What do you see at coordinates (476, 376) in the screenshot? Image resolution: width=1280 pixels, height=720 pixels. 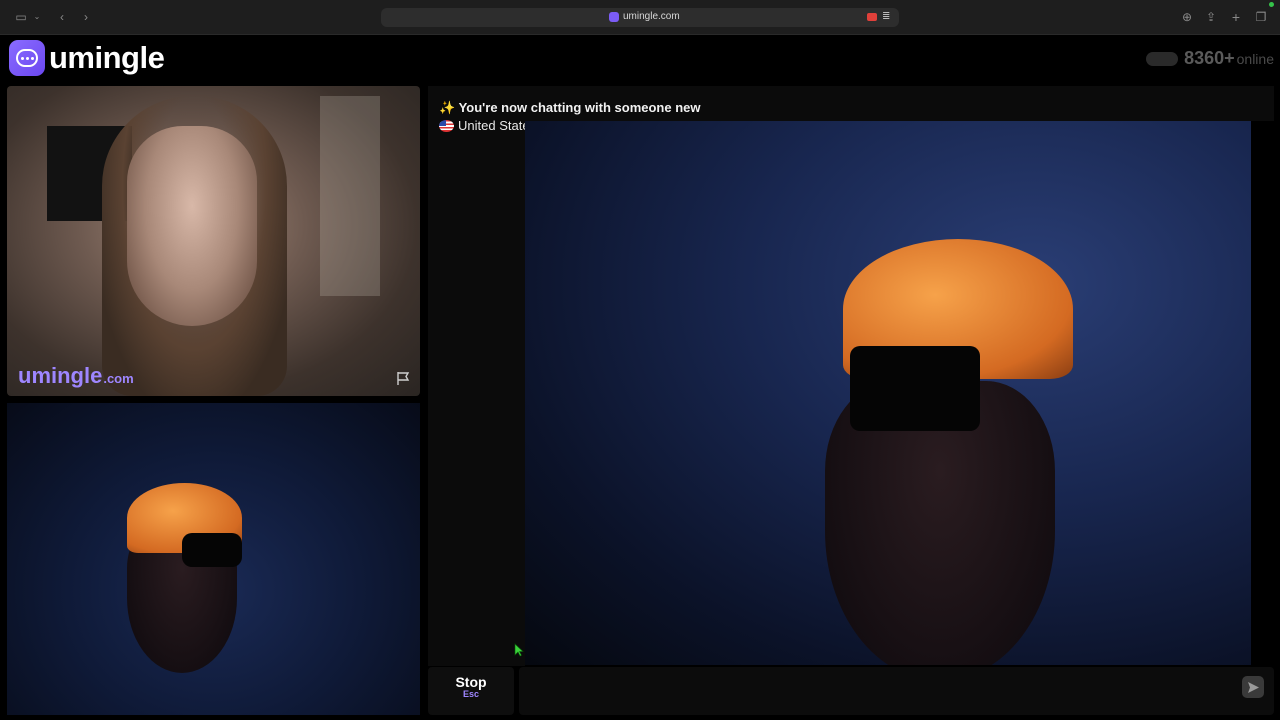 I see `chat-panel` at bounding box center [476, 376].